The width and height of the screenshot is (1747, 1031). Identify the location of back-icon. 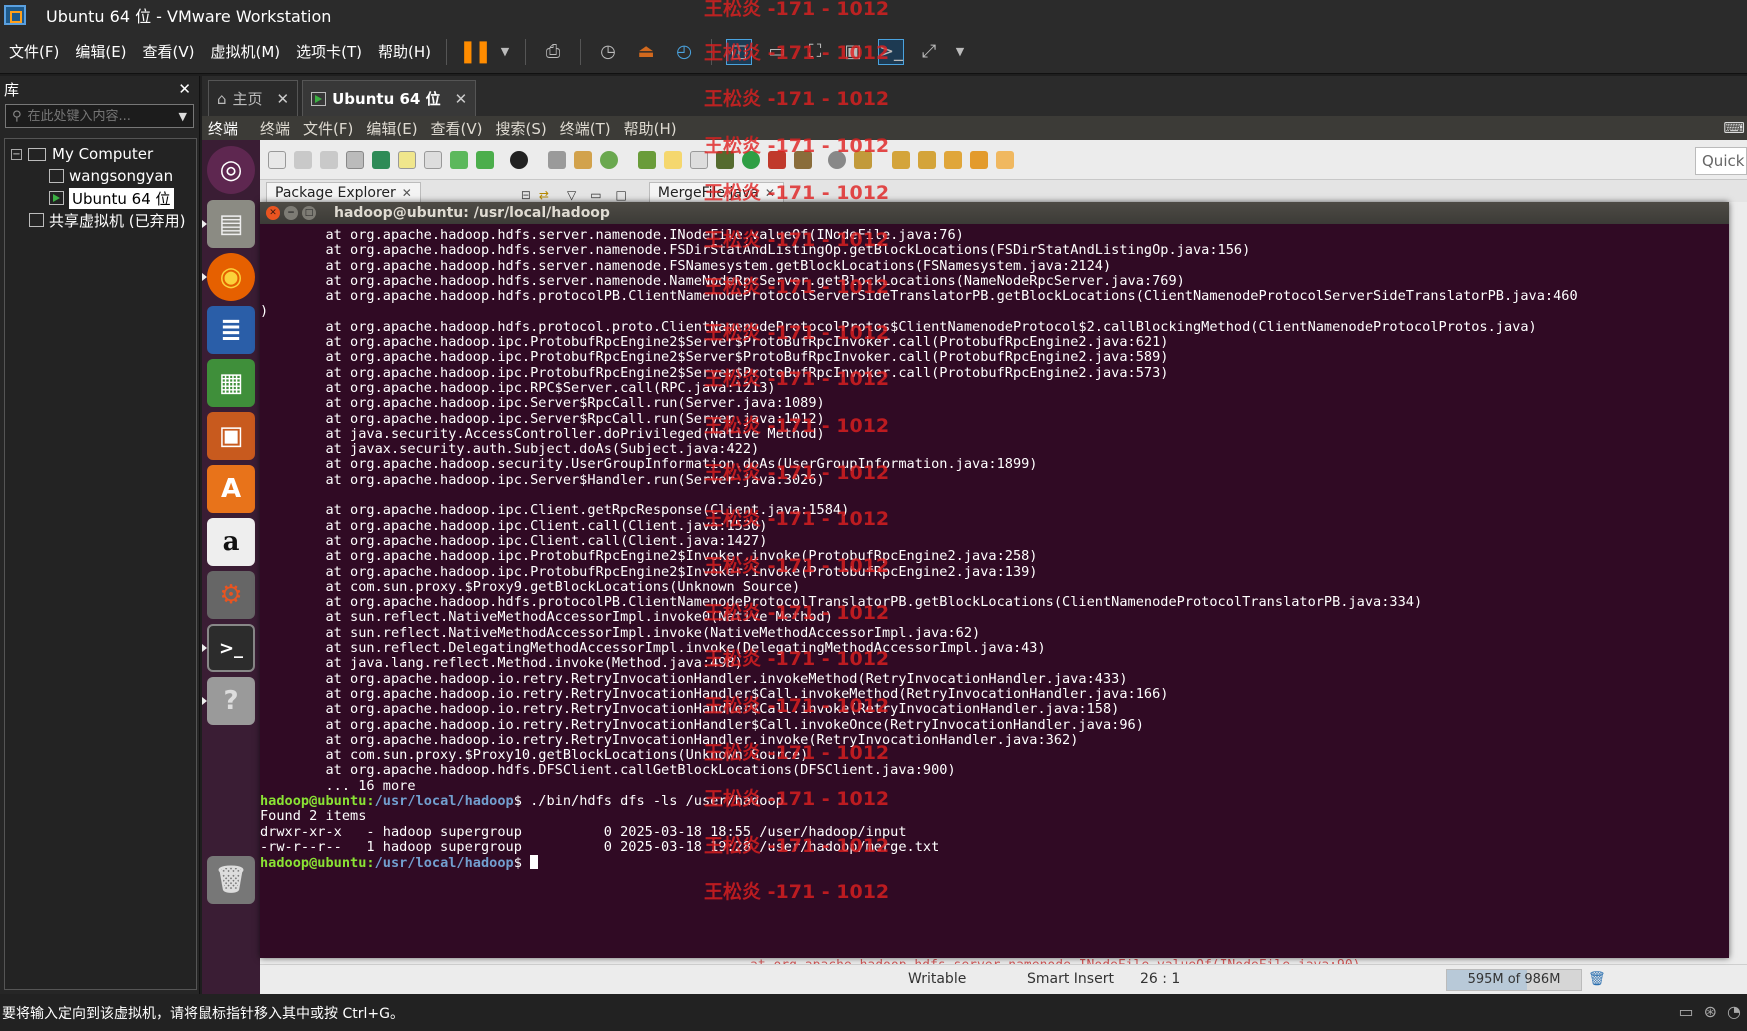
(979, 159).